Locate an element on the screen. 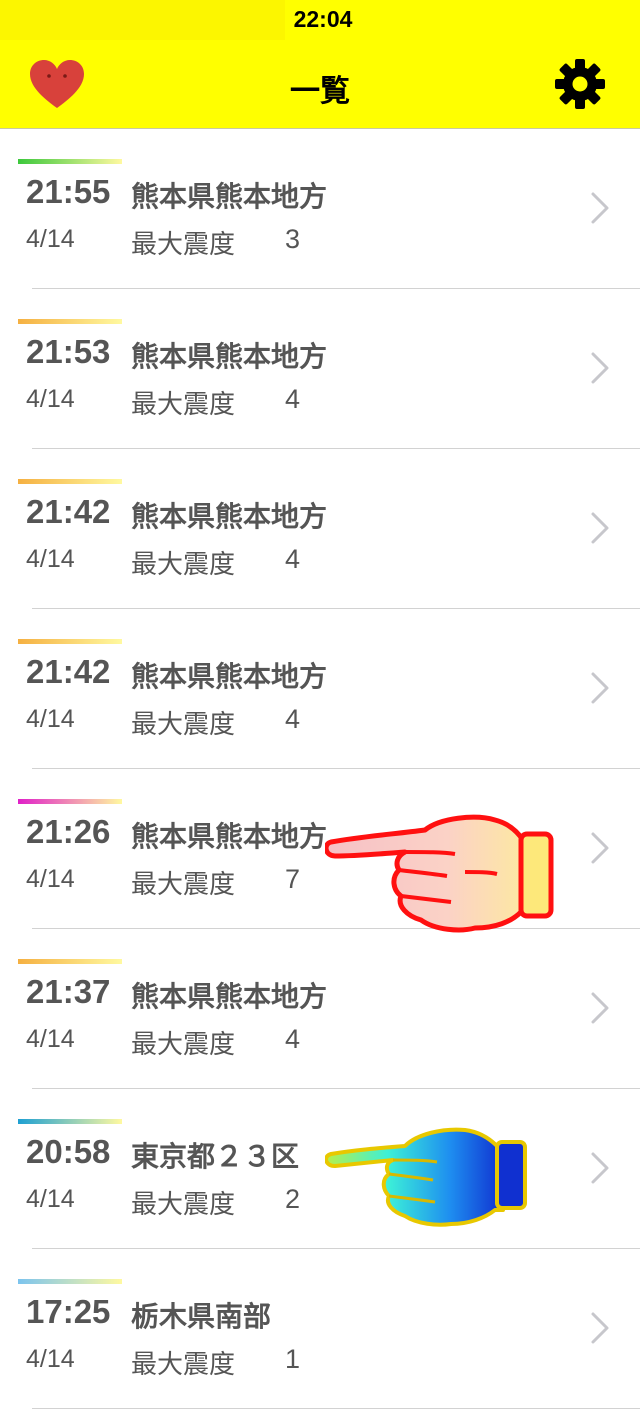 The width and height of the screenshot is (640, 1409). nav-bar: 一覧 is located at coordinates (320, 86).